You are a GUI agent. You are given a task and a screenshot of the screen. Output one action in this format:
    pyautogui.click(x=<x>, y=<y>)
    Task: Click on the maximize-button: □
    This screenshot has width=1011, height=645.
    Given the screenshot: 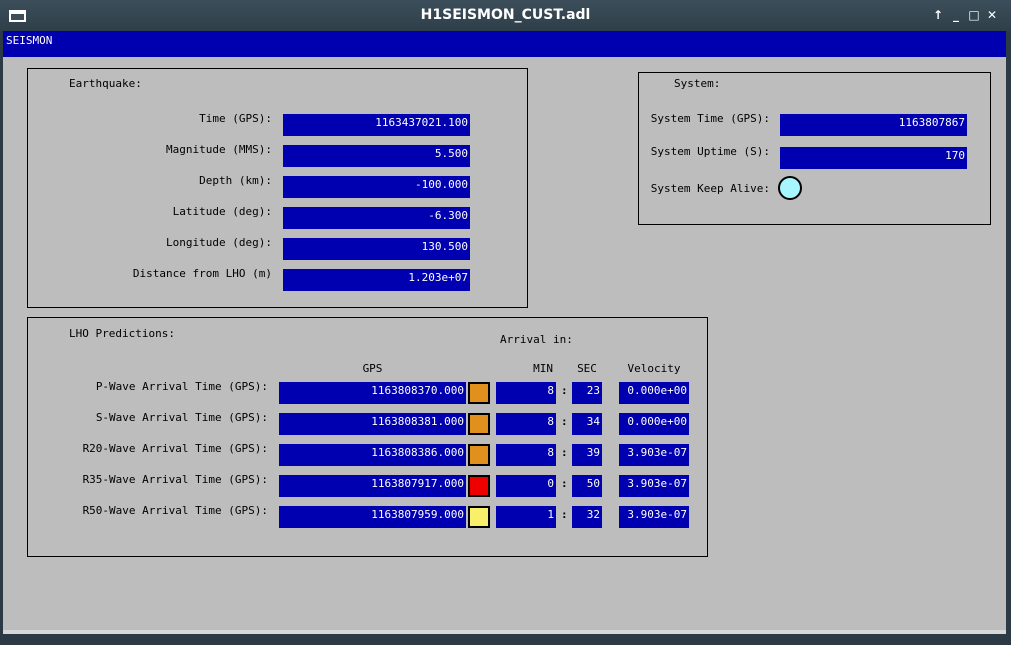 What is the action you would take?
    pyautogui.click(x=974, y=15)
    